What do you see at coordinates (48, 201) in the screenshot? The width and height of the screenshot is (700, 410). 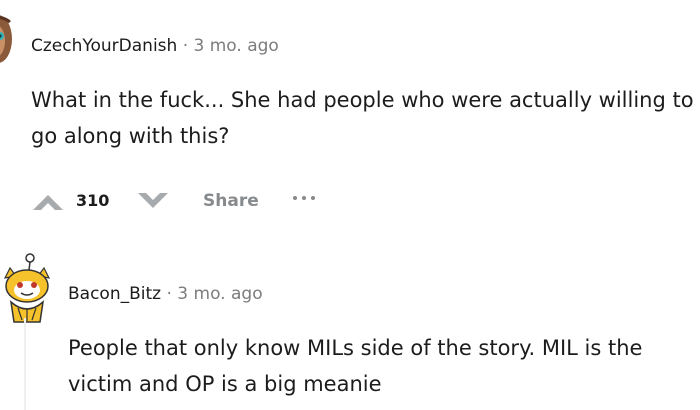 I see `upvote-arrow-icon` at bounding box center [48, 201].